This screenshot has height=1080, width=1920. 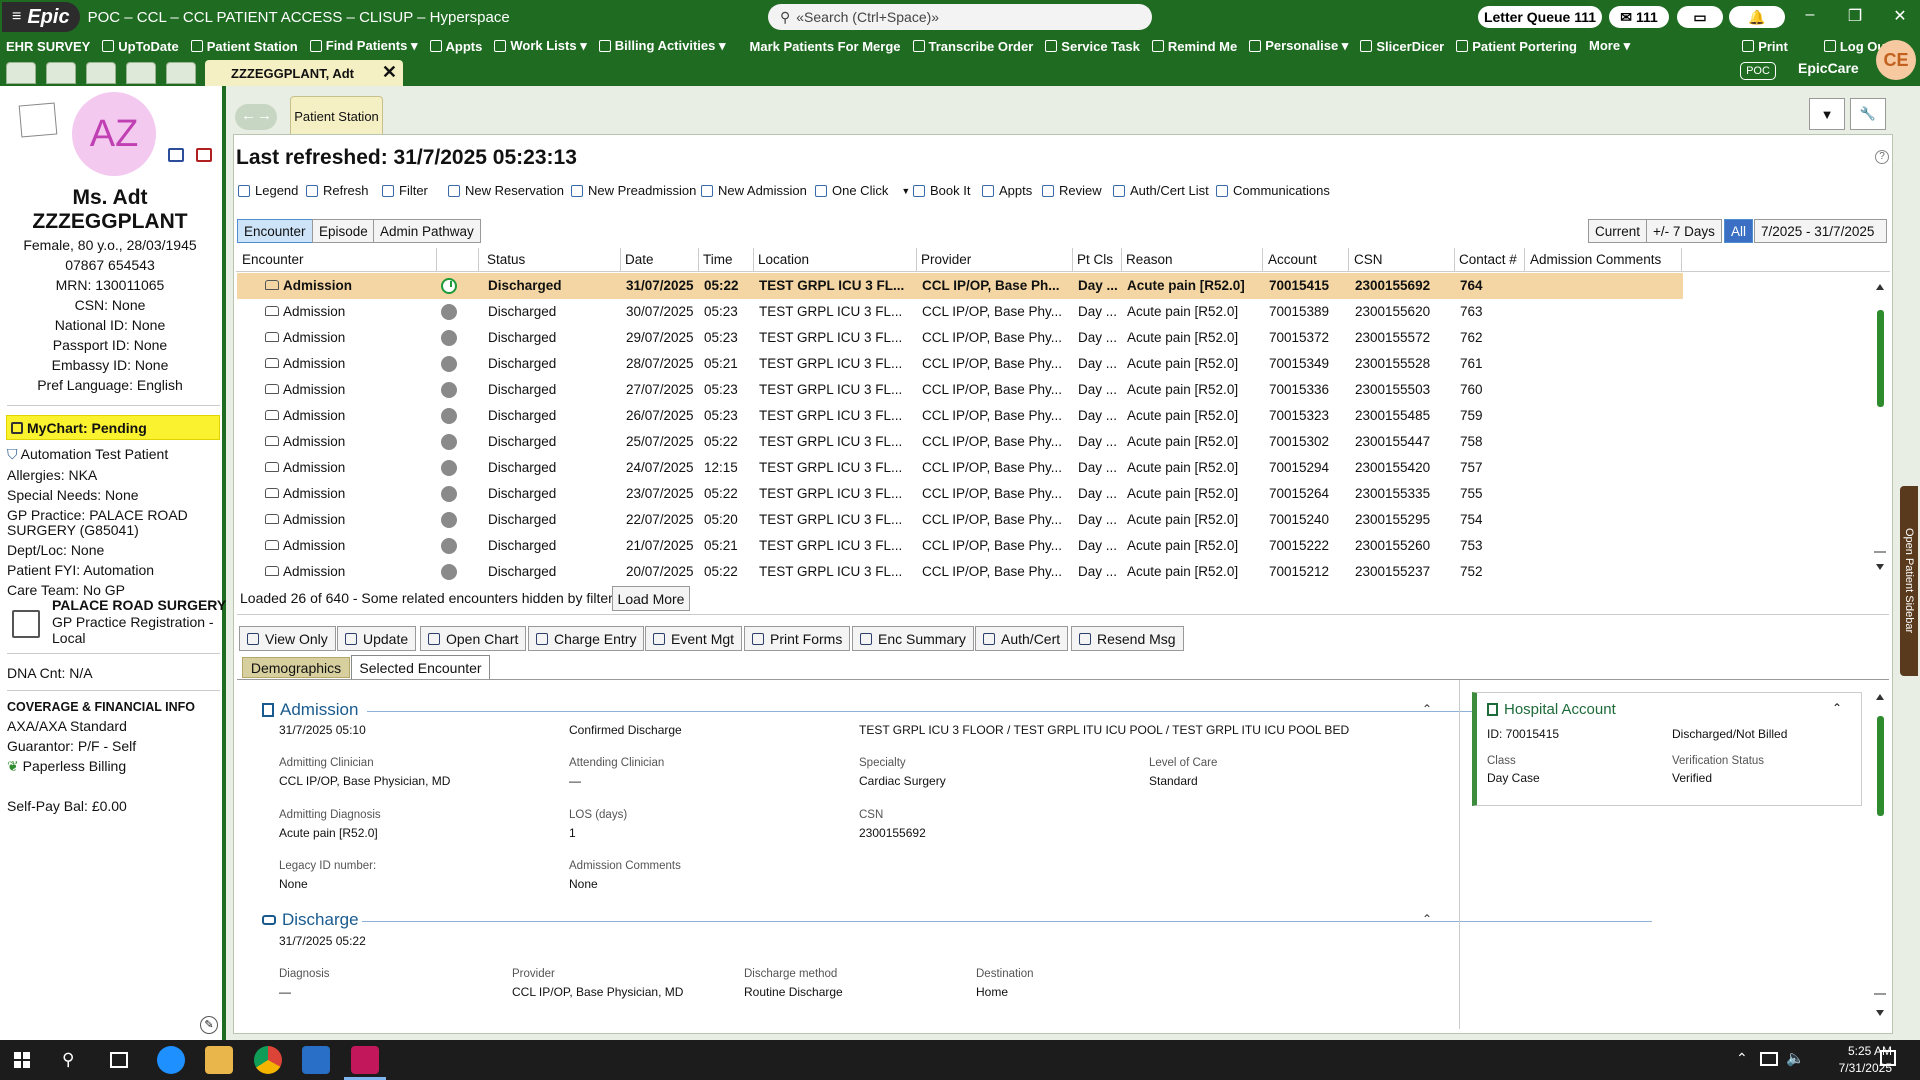 What do you see at coordinates (420, 667) in the screenshot?
I see `tab-selected-encounter: Selected Encounter` at bounding box center [420, 667].